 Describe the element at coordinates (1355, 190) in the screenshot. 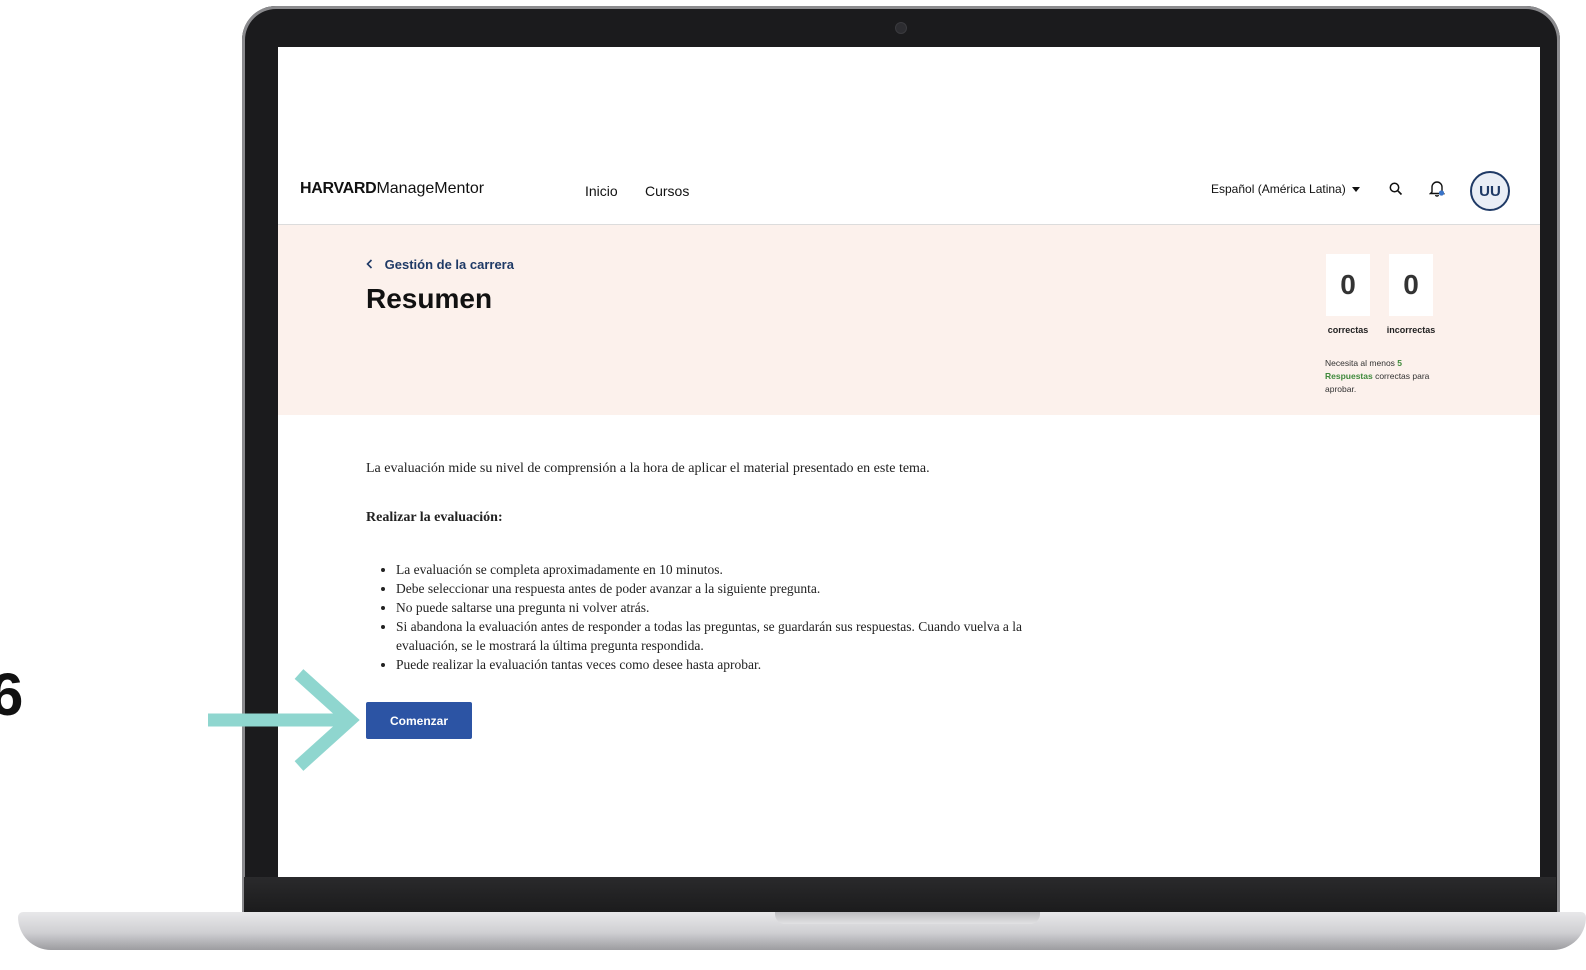

I see `caret-down-icon` at that location.